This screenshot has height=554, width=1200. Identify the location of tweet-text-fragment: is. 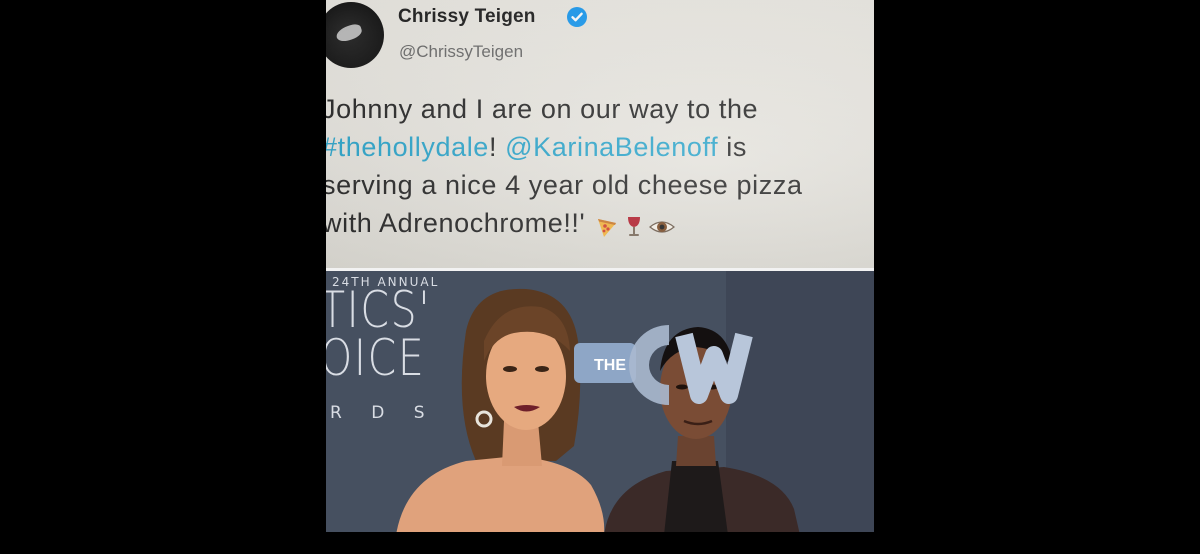
(732, 147).